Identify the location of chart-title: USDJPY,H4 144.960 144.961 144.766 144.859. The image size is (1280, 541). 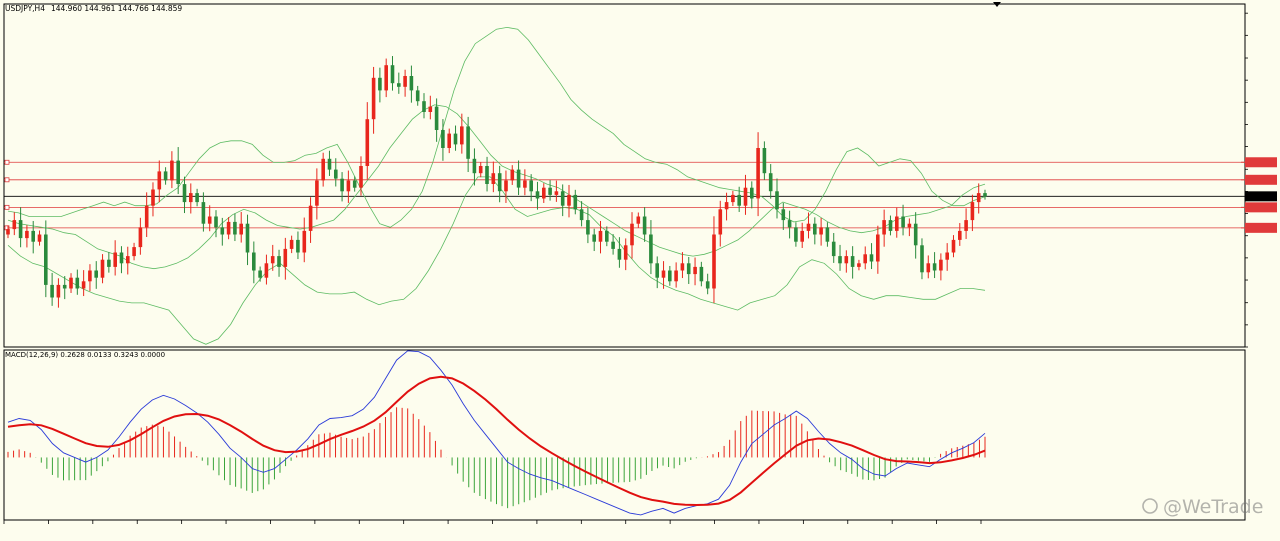
(93, 8).